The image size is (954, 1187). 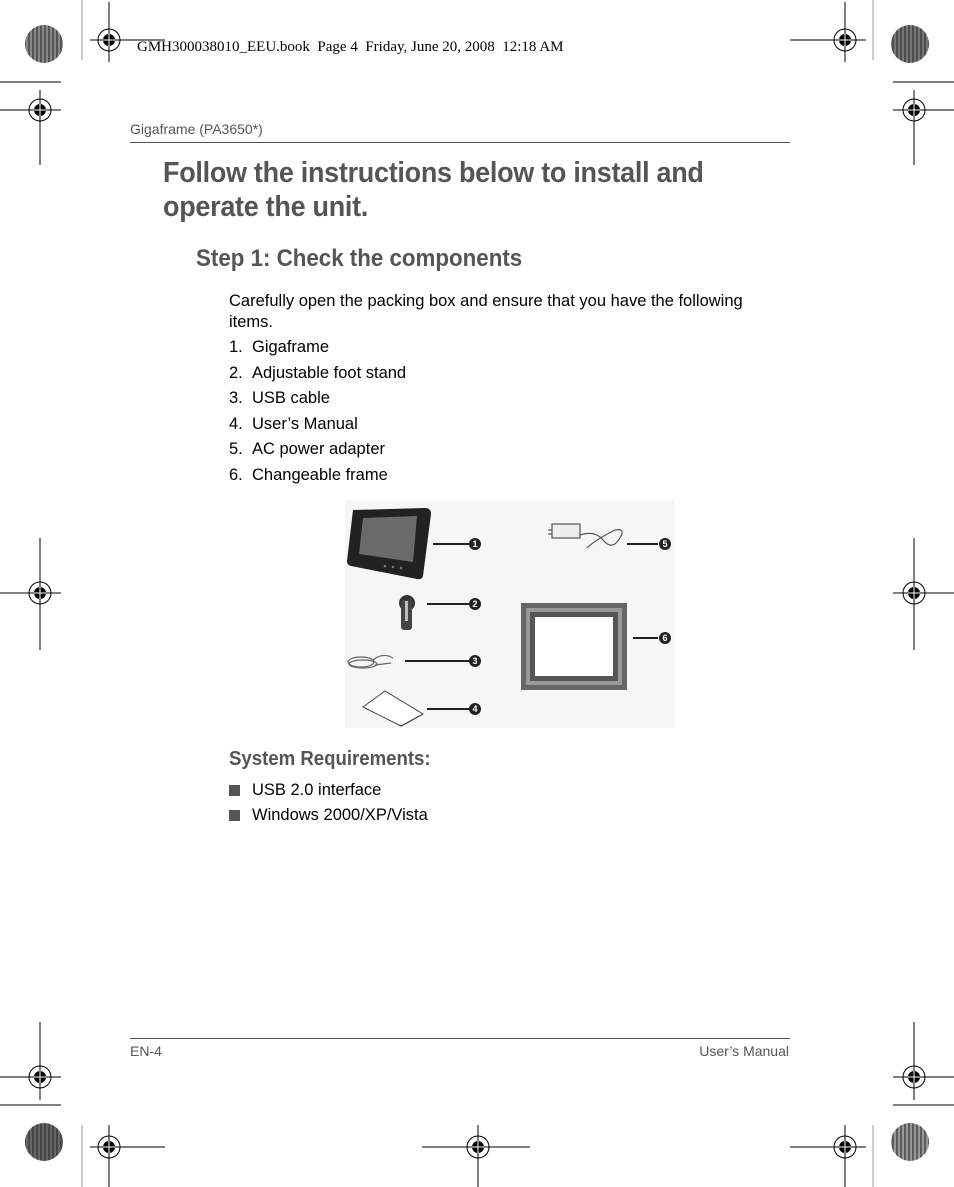 I want to click on list-item: 1. Gigaframe, so click(x=279, y=347).